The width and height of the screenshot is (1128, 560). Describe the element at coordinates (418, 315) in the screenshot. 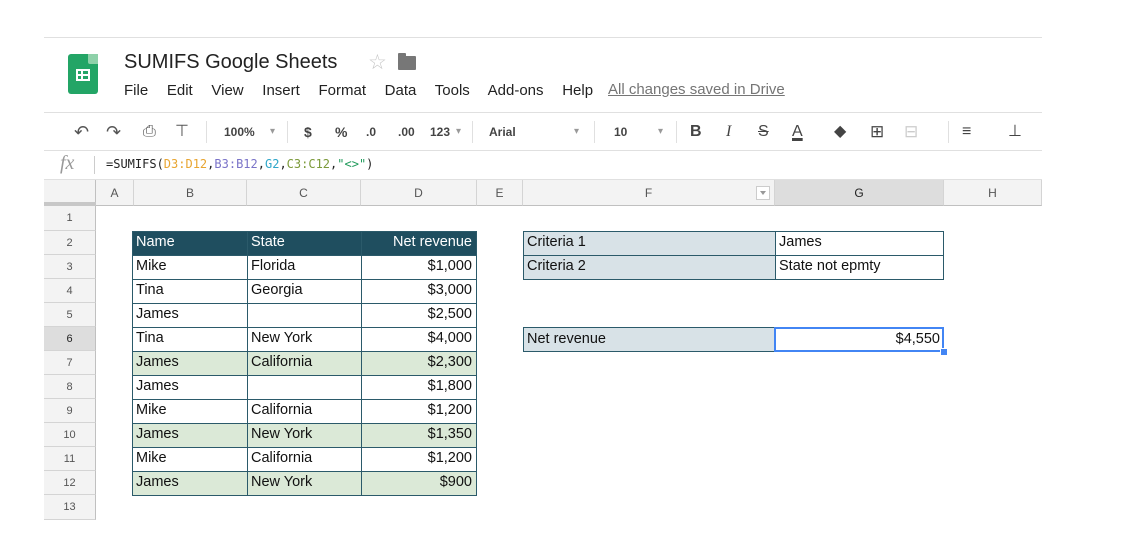

I see `table-cell: $2,500` at that location.